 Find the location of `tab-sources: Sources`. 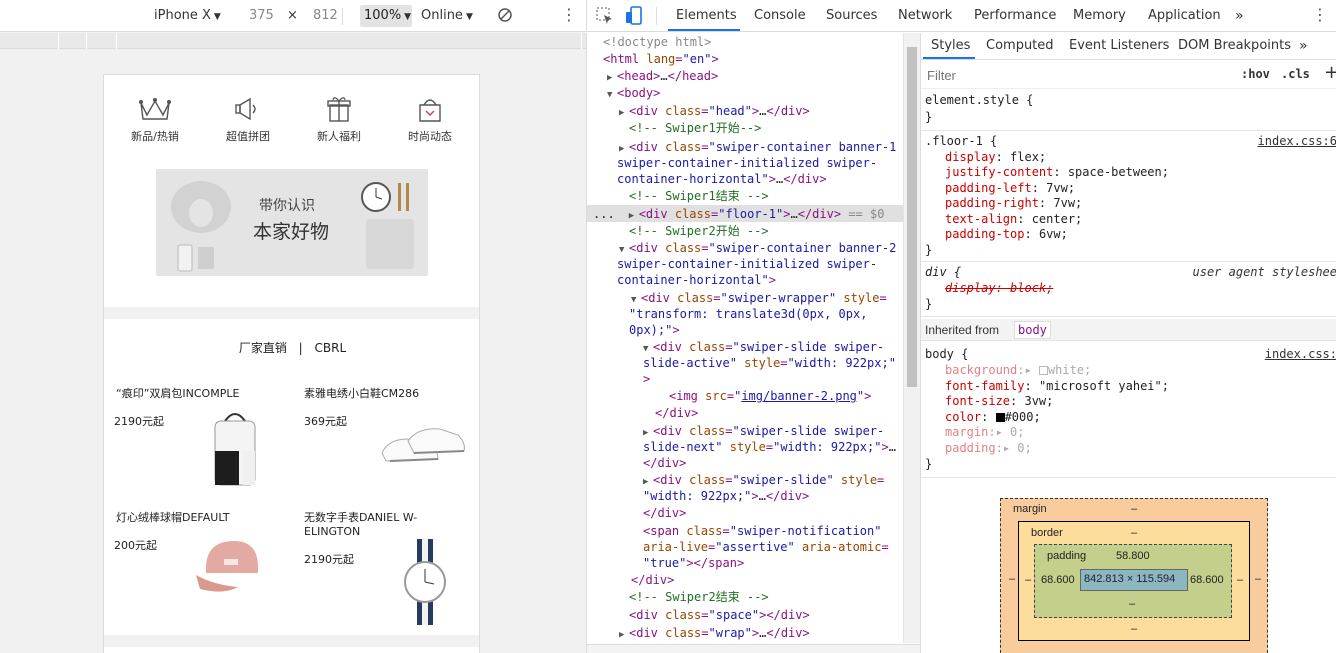

tab-sources: Sources is located at coordinates (851, 15).